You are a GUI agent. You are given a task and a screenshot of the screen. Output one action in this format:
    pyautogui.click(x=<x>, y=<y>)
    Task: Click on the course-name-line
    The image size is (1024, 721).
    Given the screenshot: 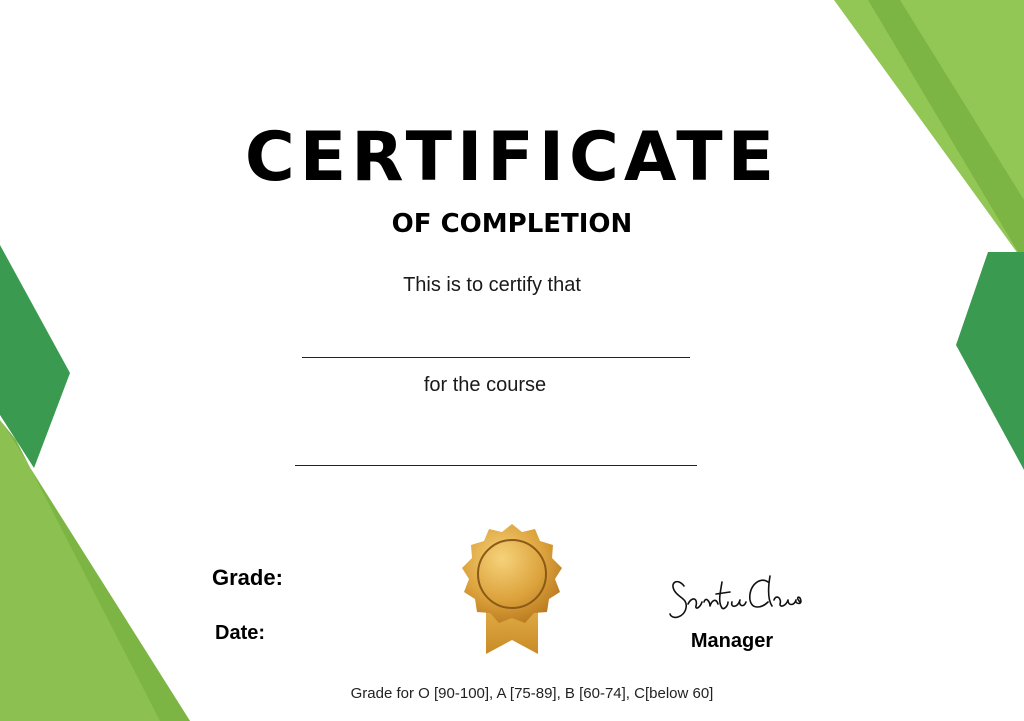 What is the action you would take?
    pyautogui.click(x=496, y=465)
    